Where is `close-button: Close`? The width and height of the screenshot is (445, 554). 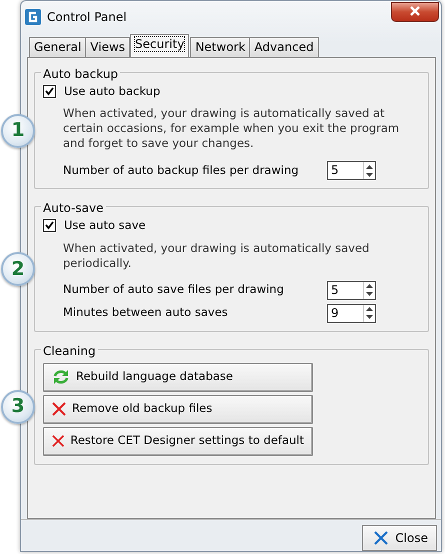
close-button: Close is located at coordinates (399, 538).